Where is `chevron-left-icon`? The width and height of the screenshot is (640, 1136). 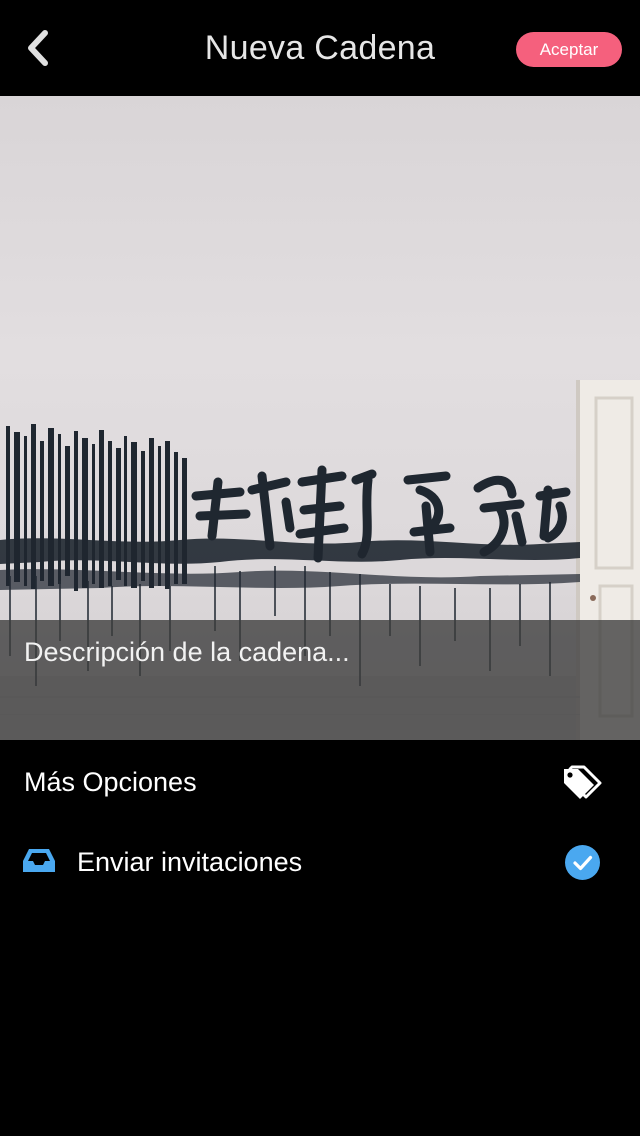
chevron-left-icon is located at coordinates (38, 48).